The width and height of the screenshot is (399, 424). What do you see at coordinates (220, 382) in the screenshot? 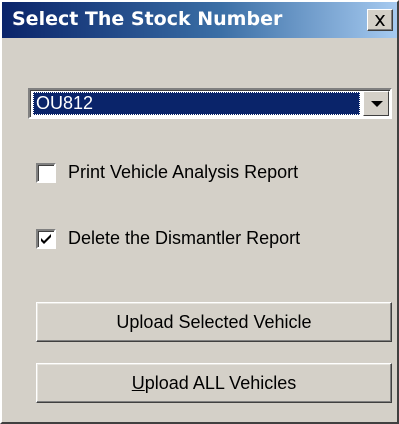
I see `upload-all-label-rest: pload ALL Vehicles` at bounding box center [220, 382].